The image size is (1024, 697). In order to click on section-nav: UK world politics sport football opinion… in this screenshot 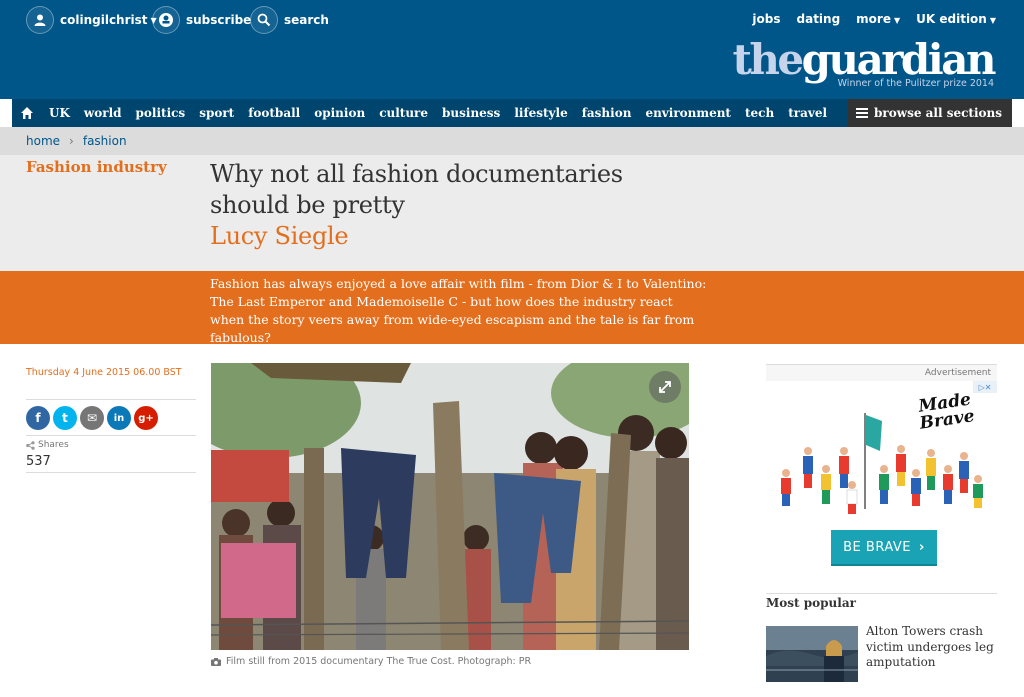, I will do `click(512, 113)`.